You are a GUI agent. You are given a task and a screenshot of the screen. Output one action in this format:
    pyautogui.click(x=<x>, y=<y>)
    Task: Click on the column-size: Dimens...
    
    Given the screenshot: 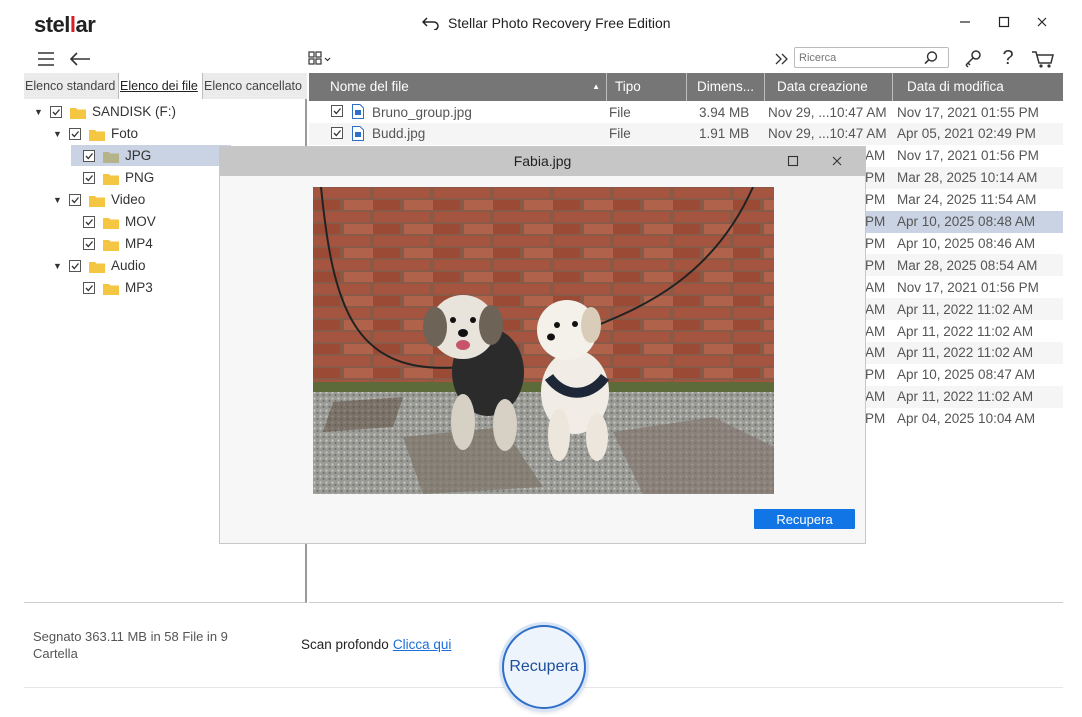 What is the action you would take?
    pyautogui.click(x=726, y=87)
    